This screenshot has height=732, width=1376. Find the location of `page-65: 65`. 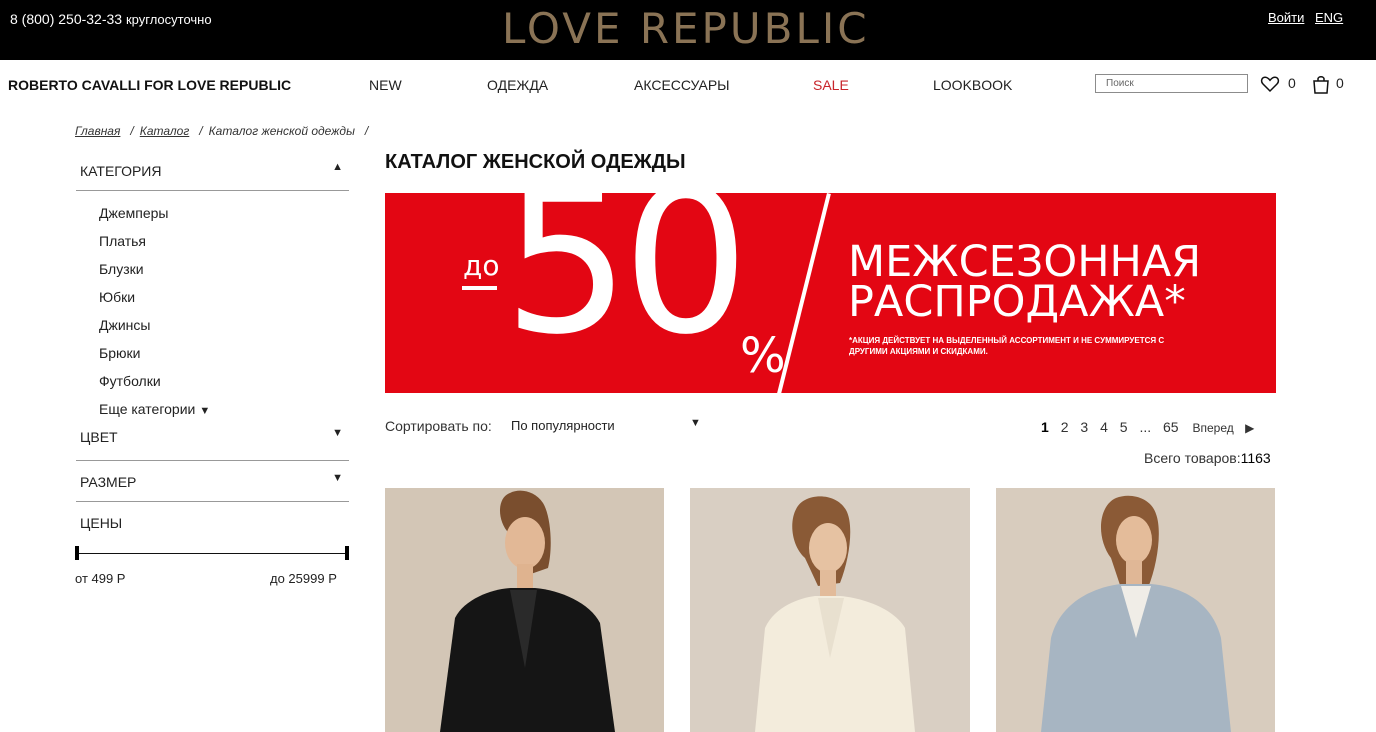

page-65: 65 is located at coordinates (1171, 427).